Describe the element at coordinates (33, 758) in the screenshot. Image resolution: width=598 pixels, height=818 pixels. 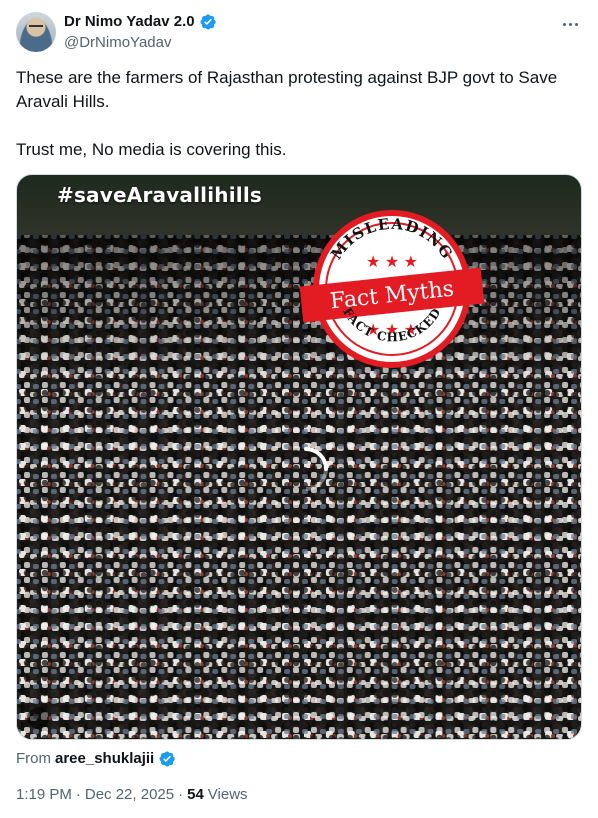
I see `source-prefix: From` at that location.